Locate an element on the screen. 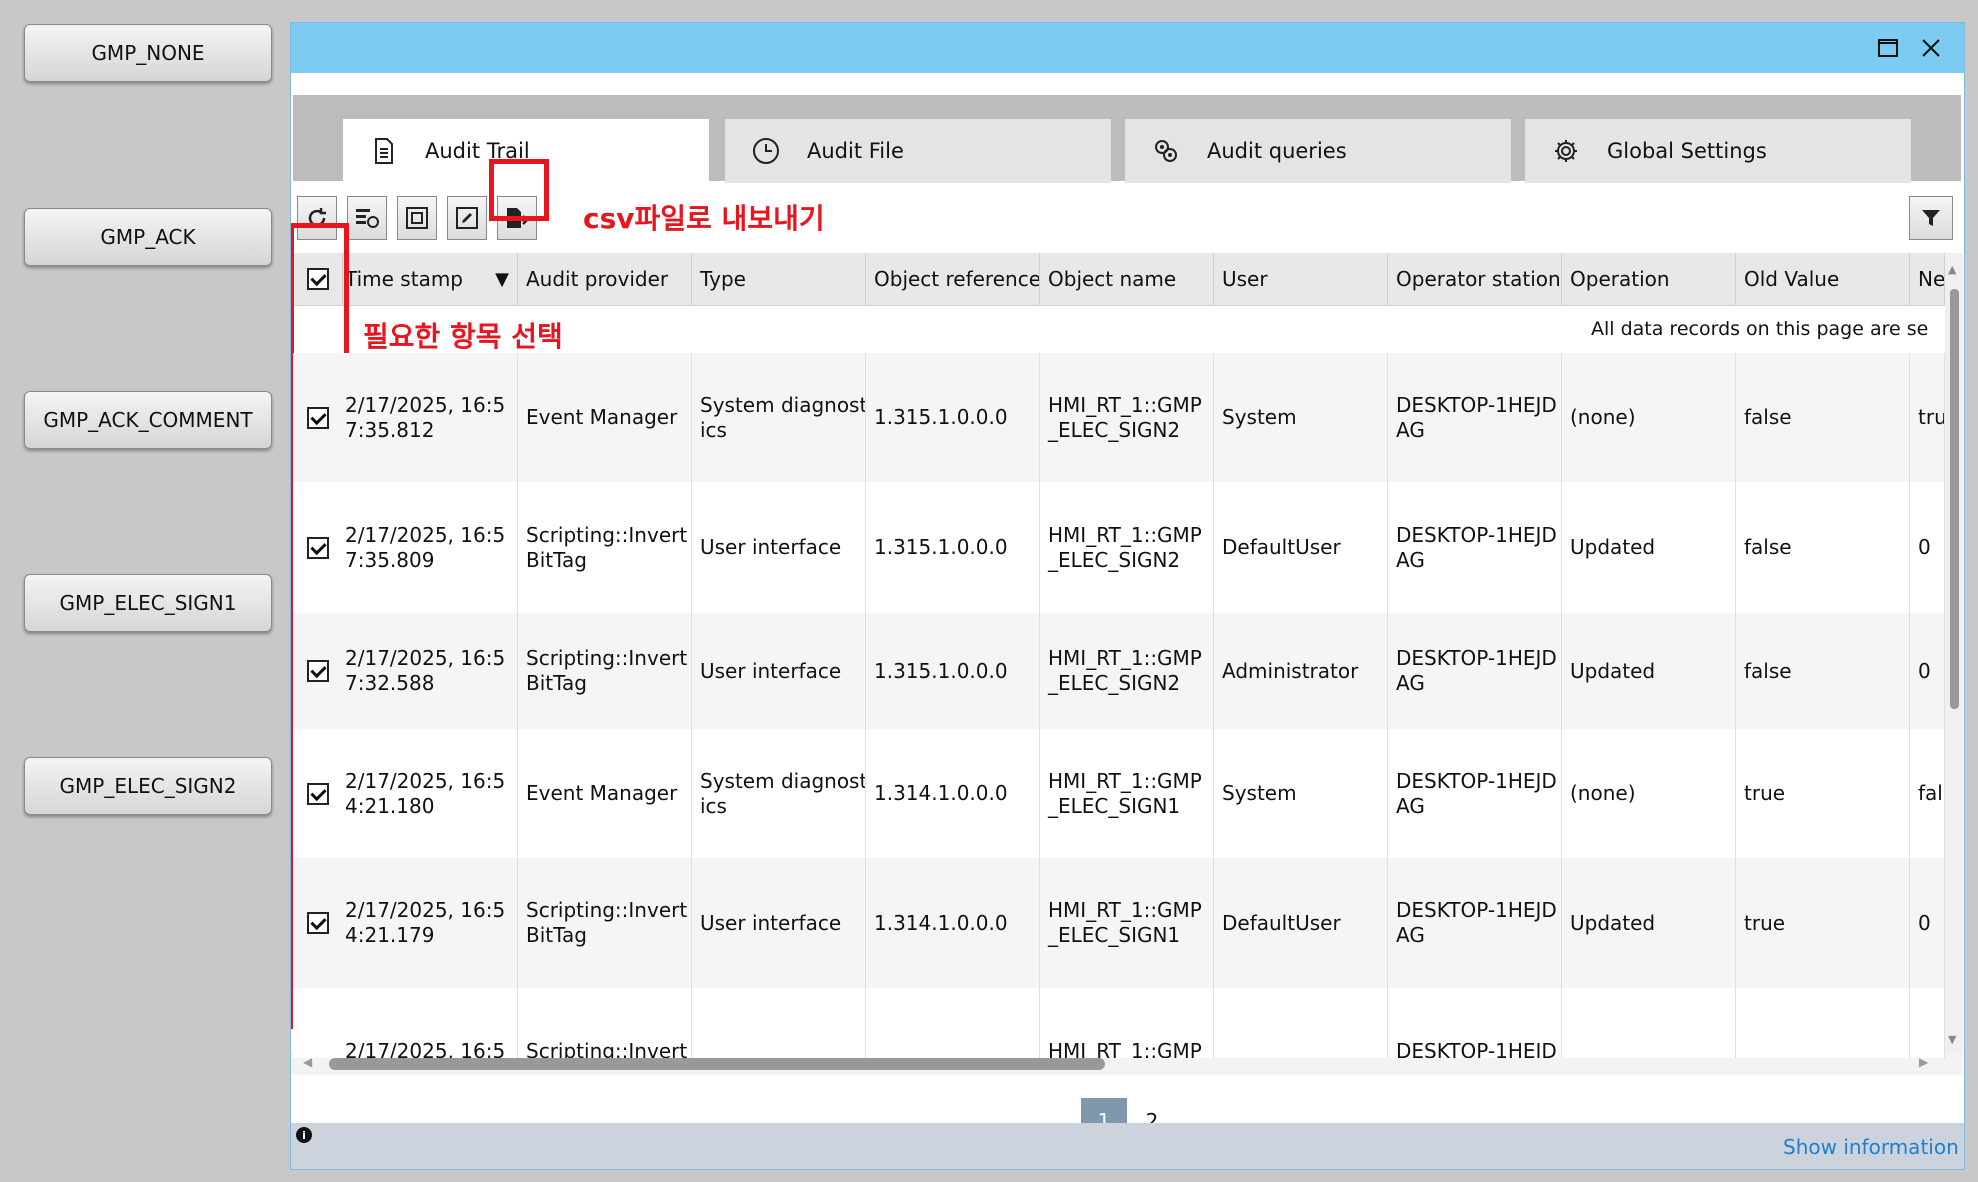 Image resolution: width=1978 pixels, height=1182 pixels. cell-object-reference: 1.314.1.0.0.0 is located at coordinates (953, 793).